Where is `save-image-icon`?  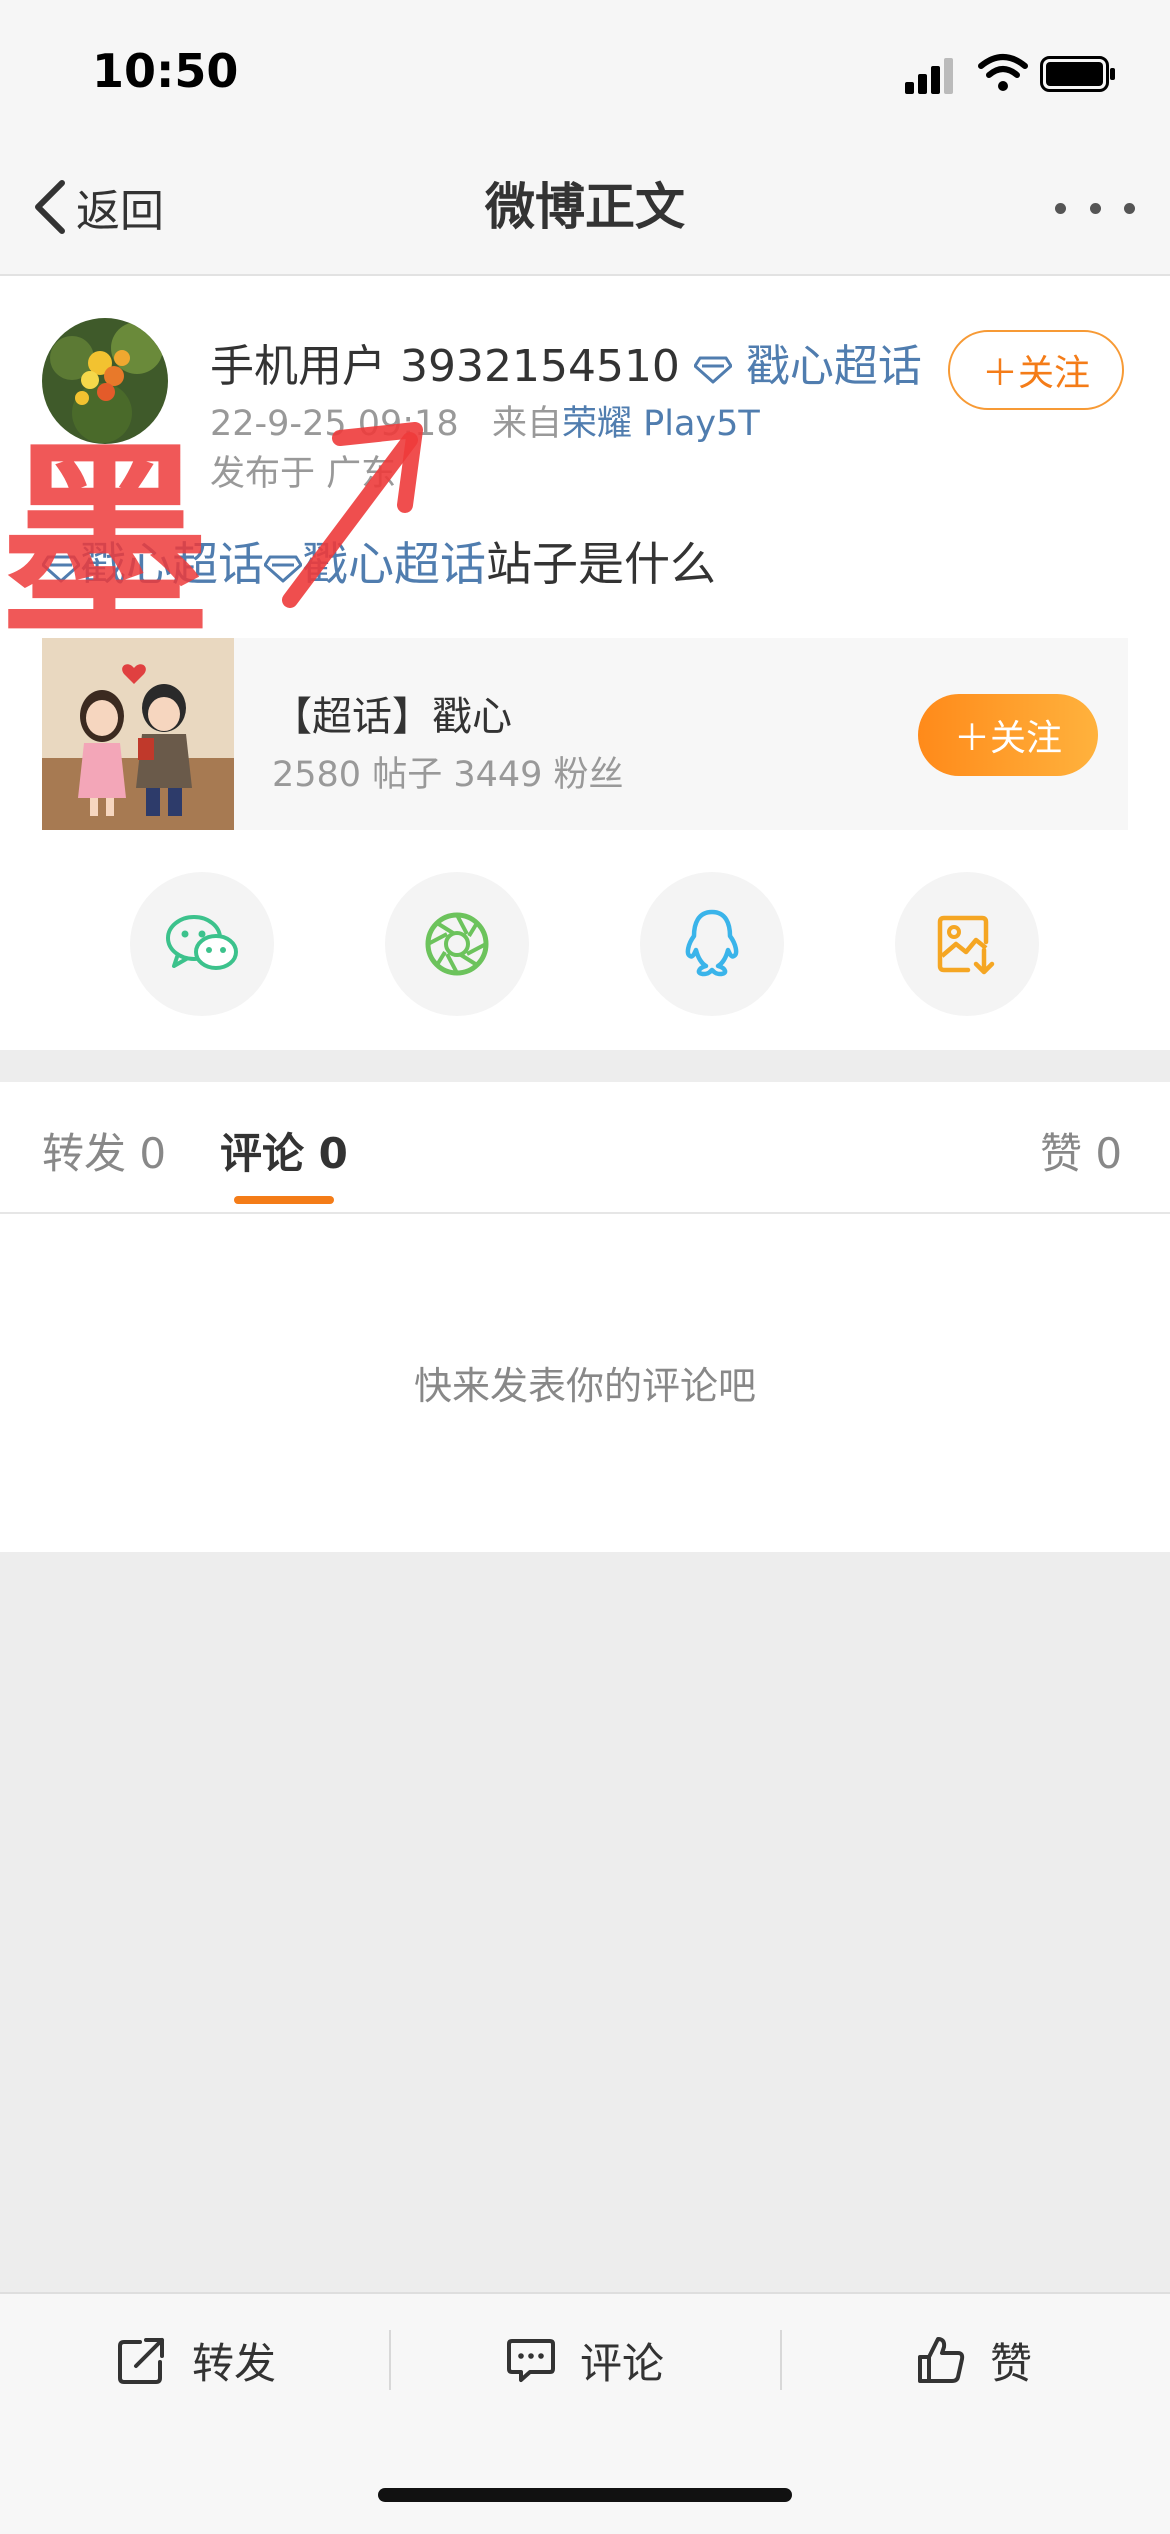 save-image-icon is located at coordinates (966, 945).